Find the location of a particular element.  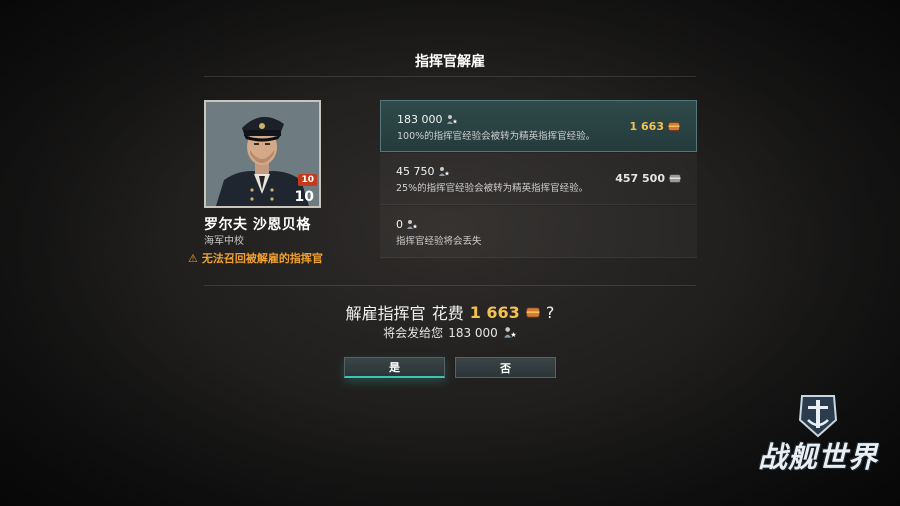

option-no-xp: 0 指挥官经验将会丢失 is located at coordinates (538, 232).